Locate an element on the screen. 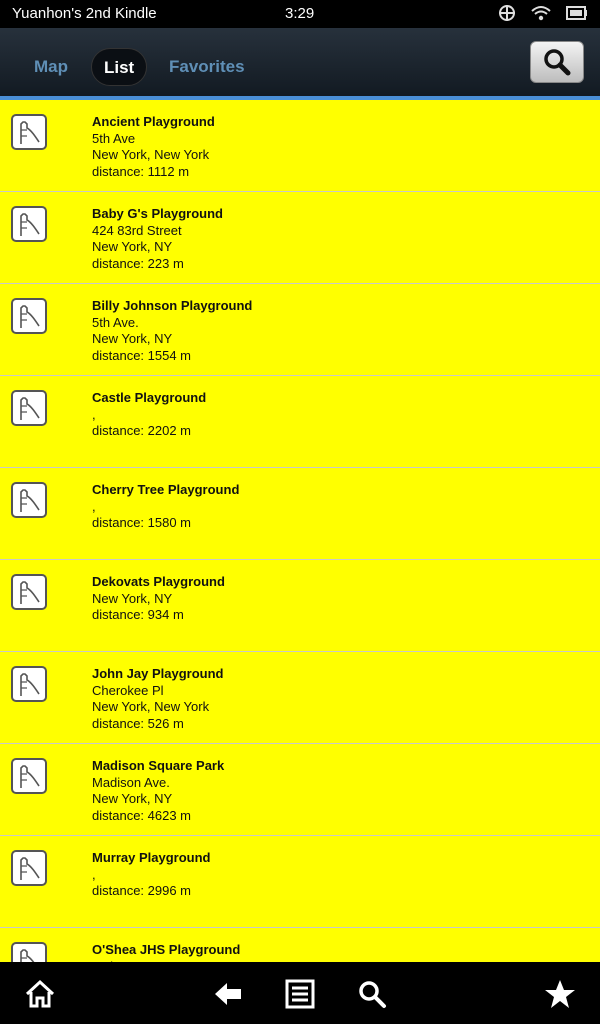 The width and height of the screenshot is (600, 1024). item-name: John Jay Playground is located at coordinates (158, 673).